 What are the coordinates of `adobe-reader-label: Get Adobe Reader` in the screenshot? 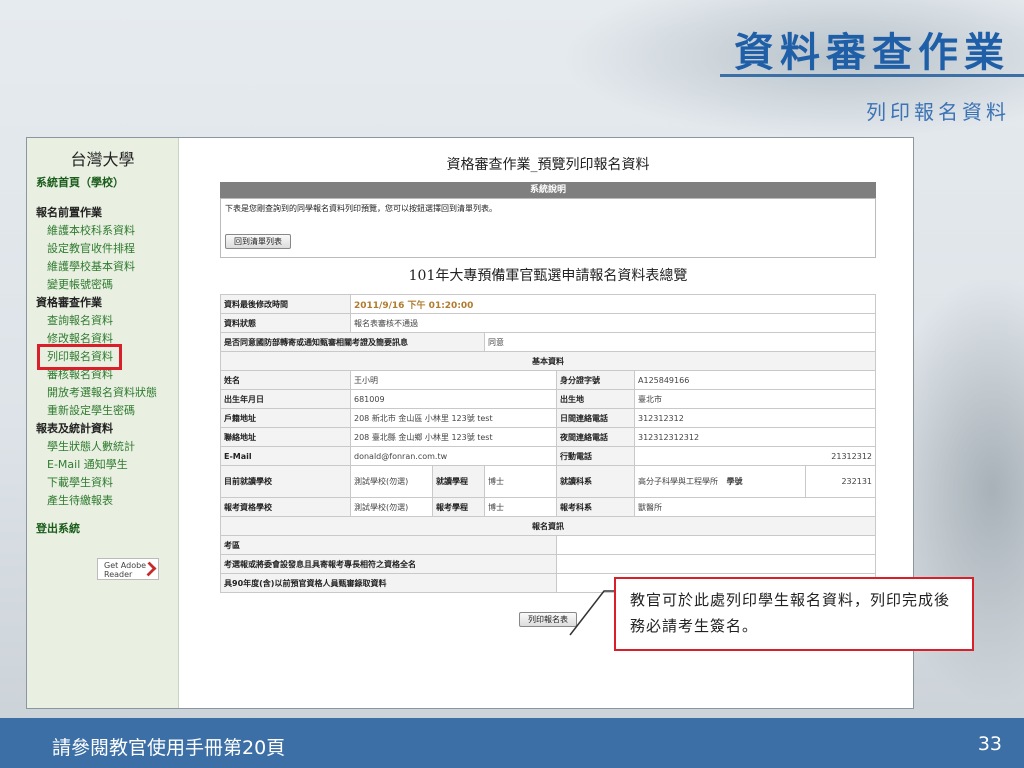 It's located at (125, 570).